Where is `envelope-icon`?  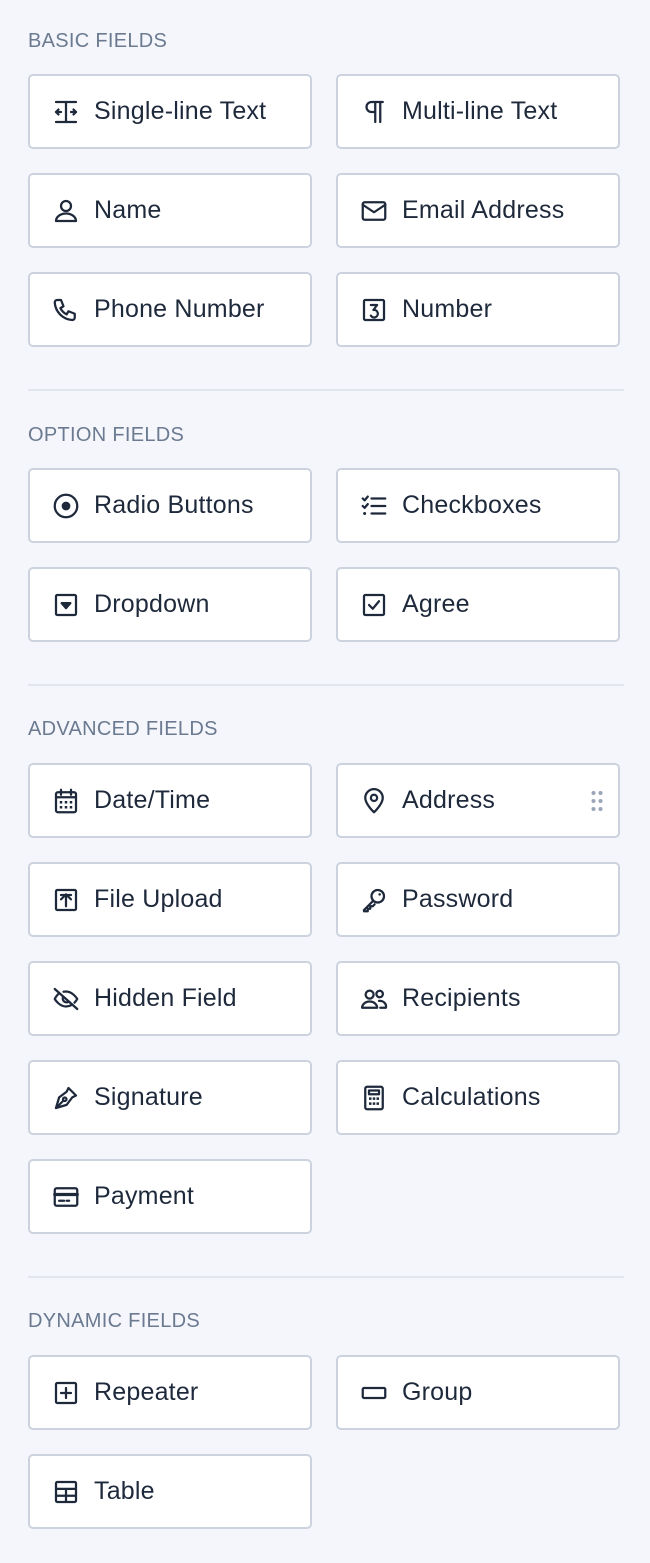
envelope-icon is located at coordinates (374, 211).